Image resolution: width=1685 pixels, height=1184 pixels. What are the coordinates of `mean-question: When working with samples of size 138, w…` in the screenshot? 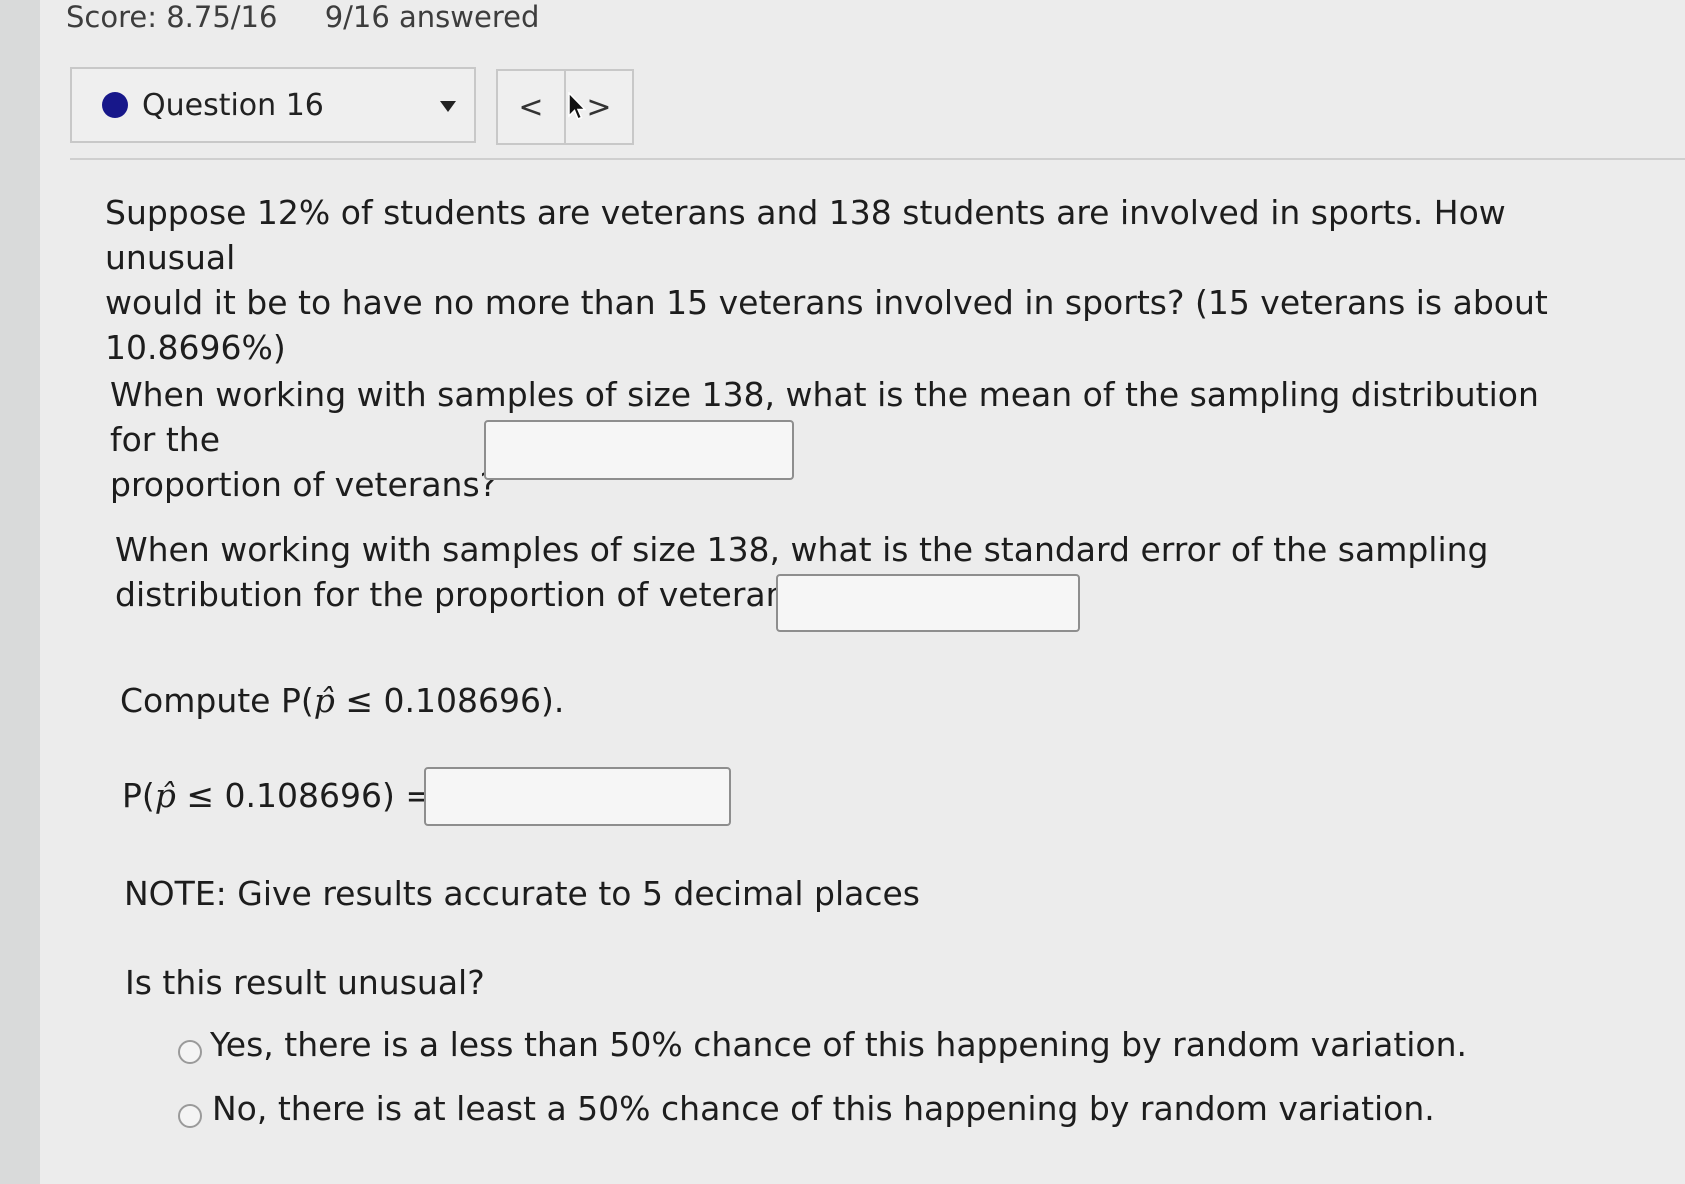 It's located at (840, 439).